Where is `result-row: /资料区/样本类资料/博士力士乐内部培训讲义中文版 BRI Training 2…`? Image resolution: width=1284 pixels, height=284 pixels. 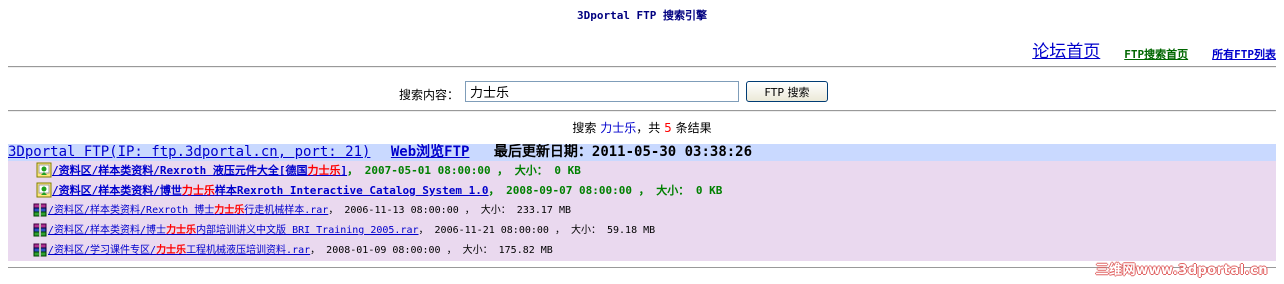
result-row: /资料区/样本类资料/博士力士乐内部培训讲义中文版 BRI Training 2… is located at coordinates (642, 231).